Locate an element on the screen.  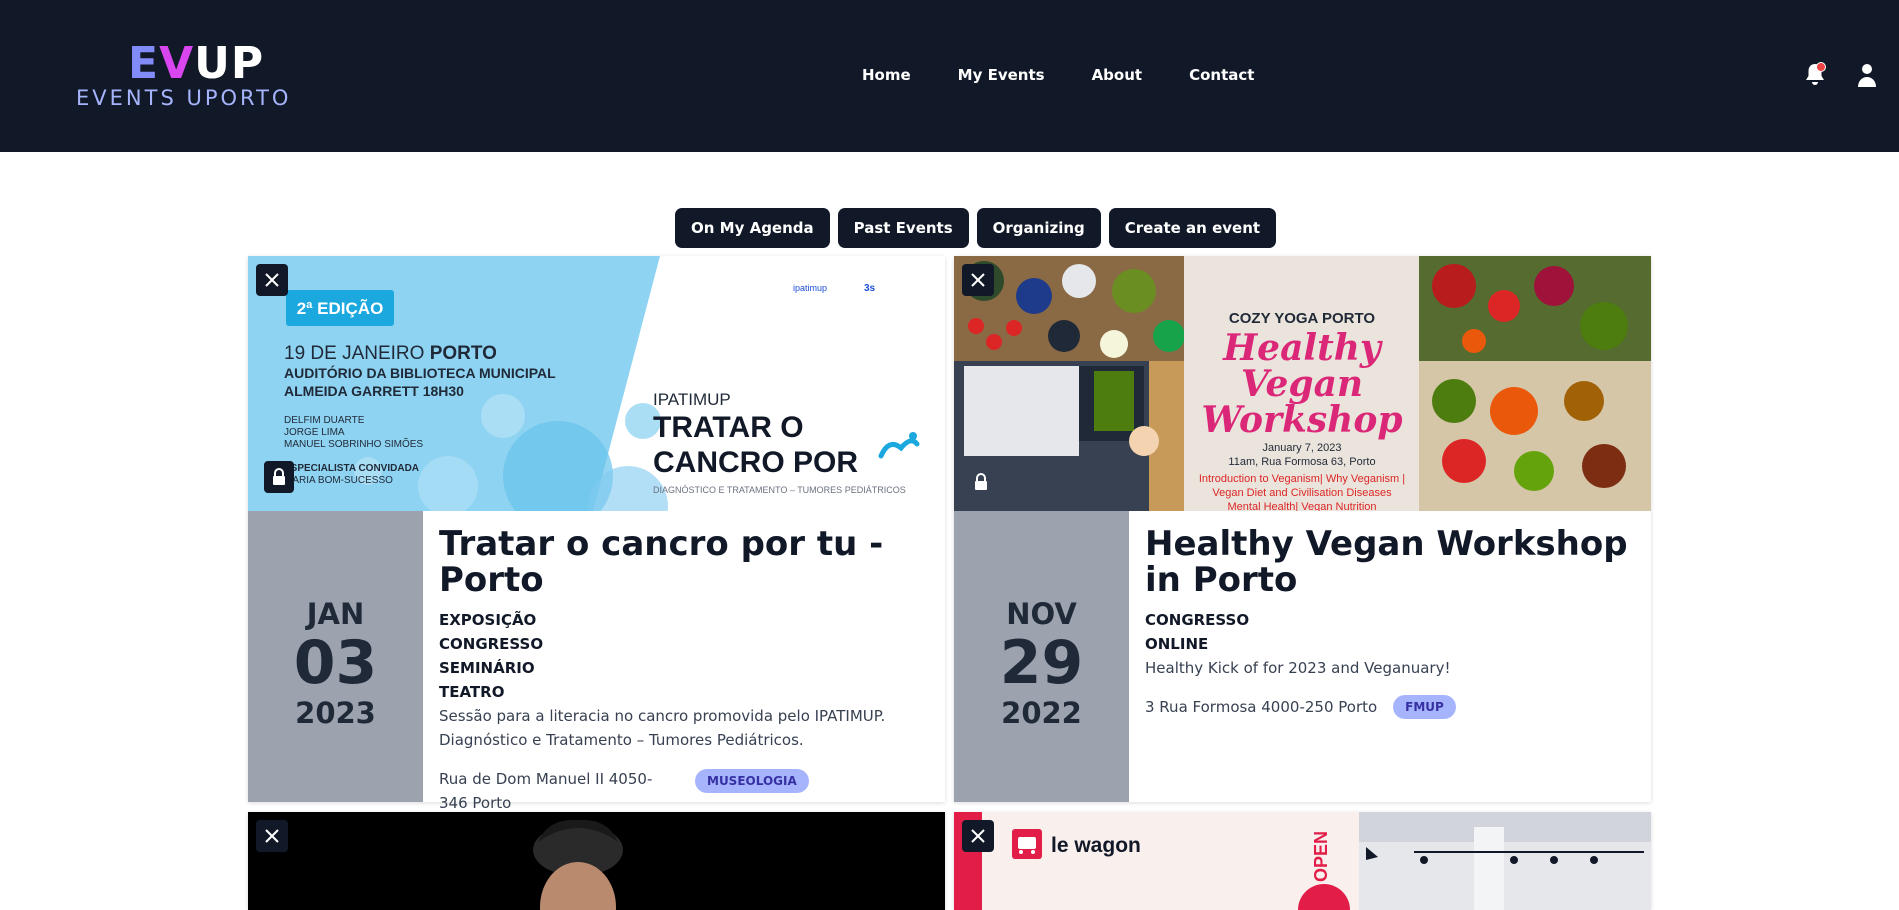
svg-text: 11am, Rua Formosa 63, Porto is located at coordinates (1301, 462).